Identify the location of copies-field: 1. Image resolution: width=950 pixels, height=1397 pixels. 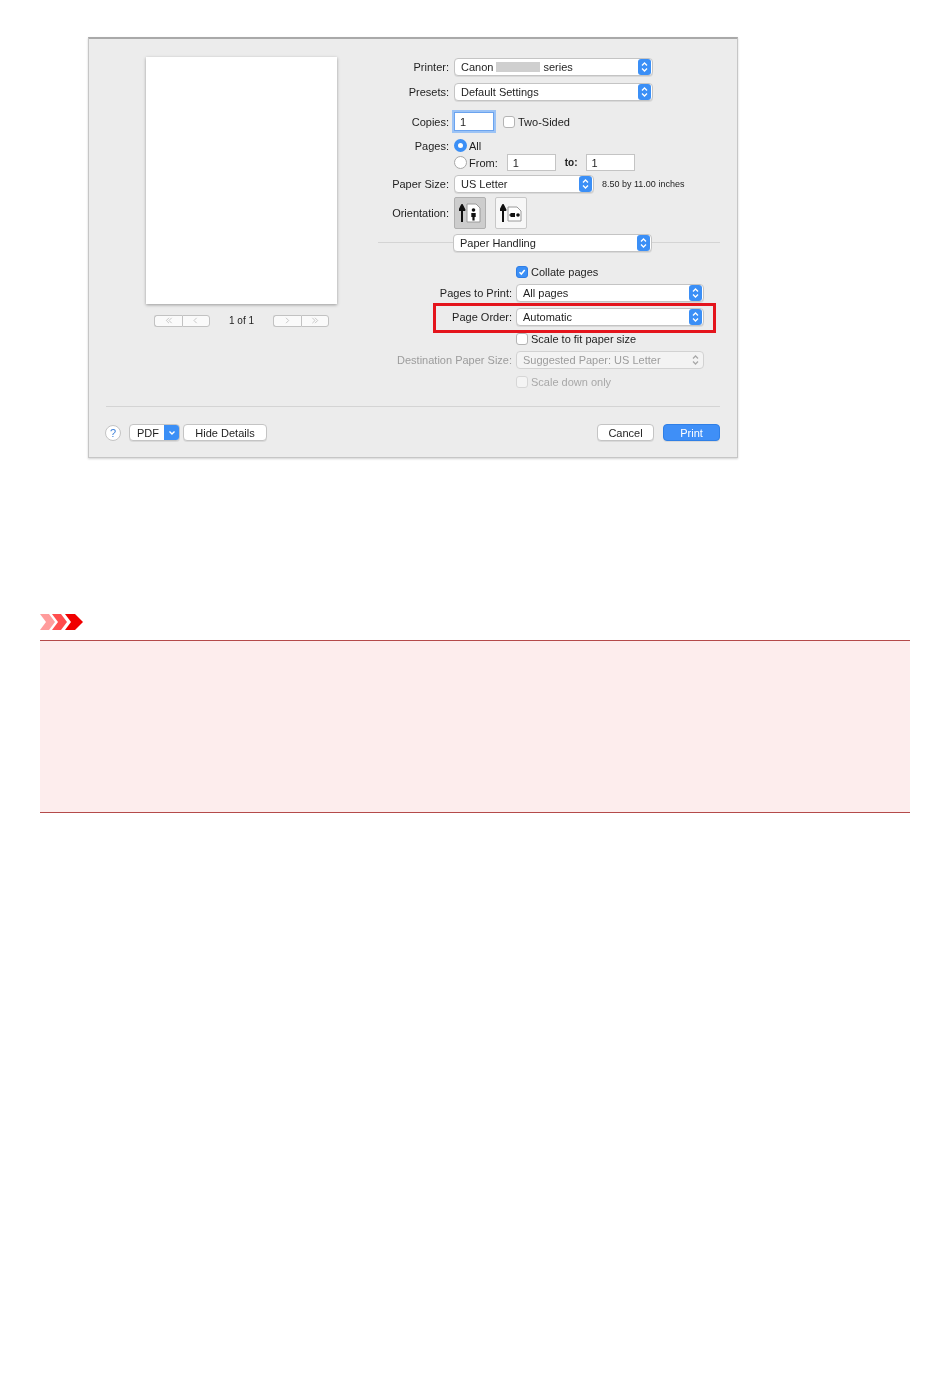
(474, 121).